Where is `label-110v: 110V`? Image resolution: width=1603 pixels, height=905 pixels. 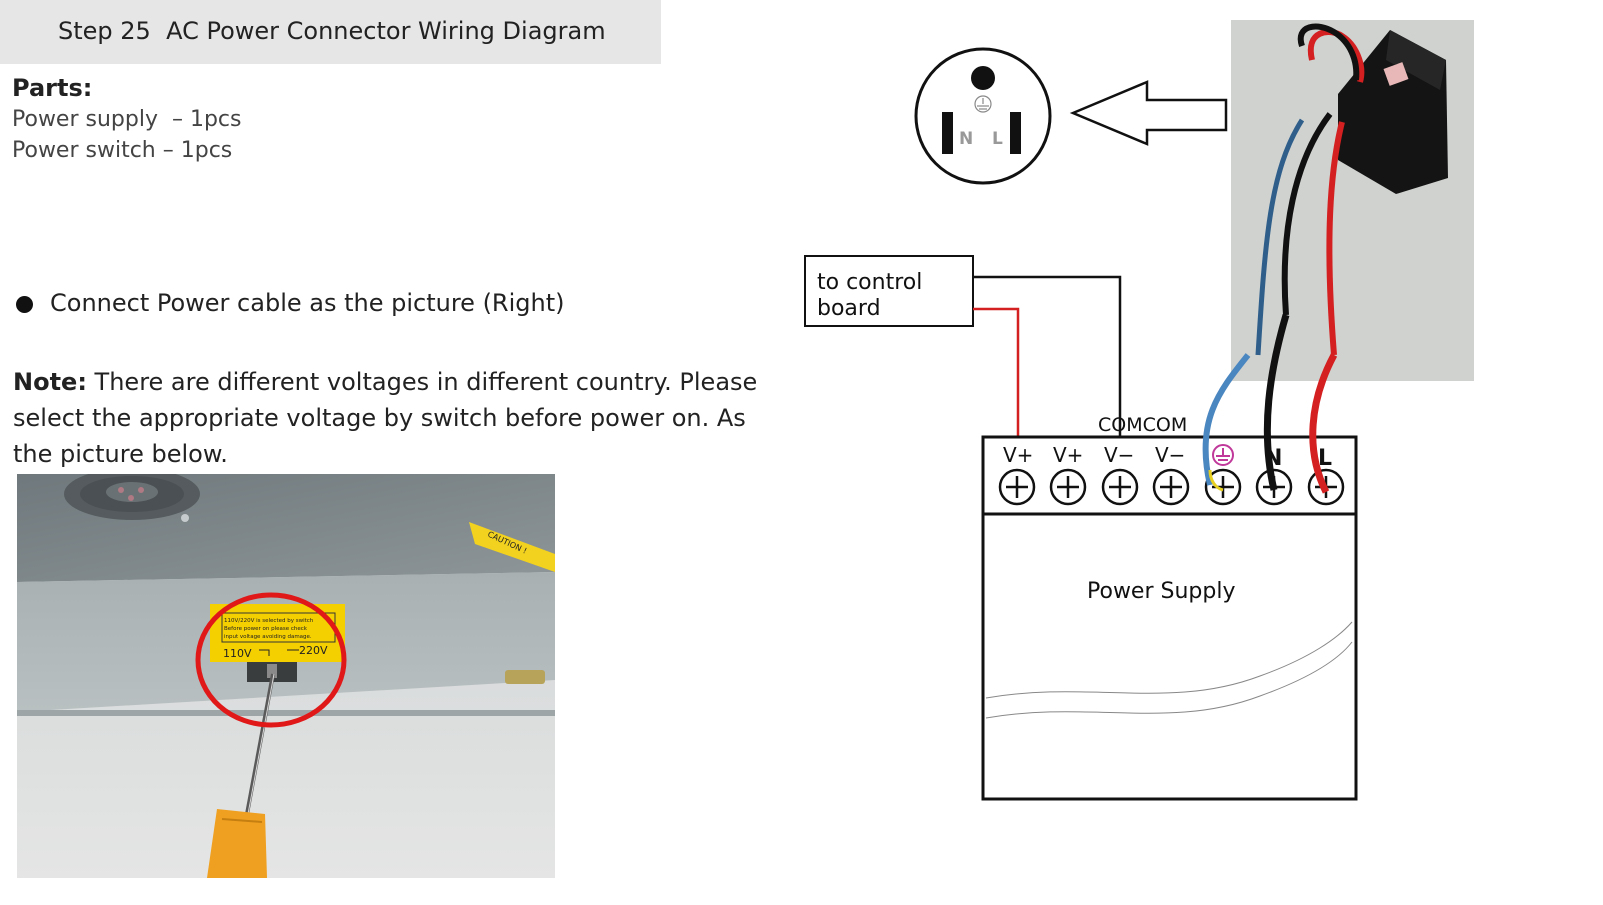
label-110v: 110V is located at coordinates (237, 653).